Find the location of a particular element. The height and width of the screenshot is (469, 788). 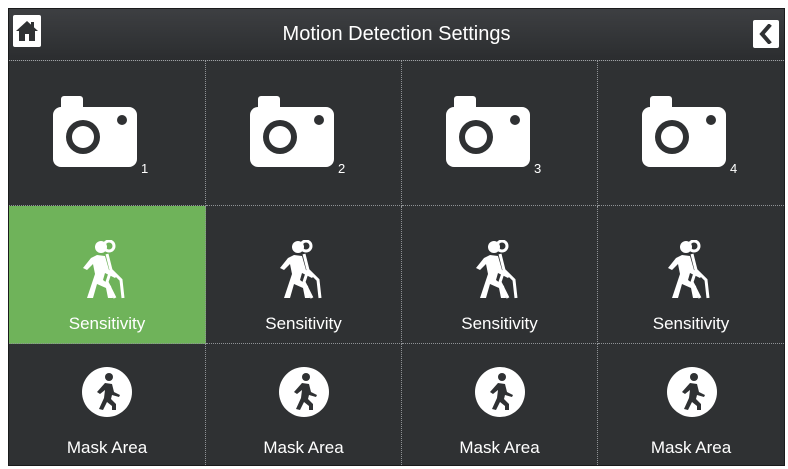

back-button is located at coordinates (766, 34).